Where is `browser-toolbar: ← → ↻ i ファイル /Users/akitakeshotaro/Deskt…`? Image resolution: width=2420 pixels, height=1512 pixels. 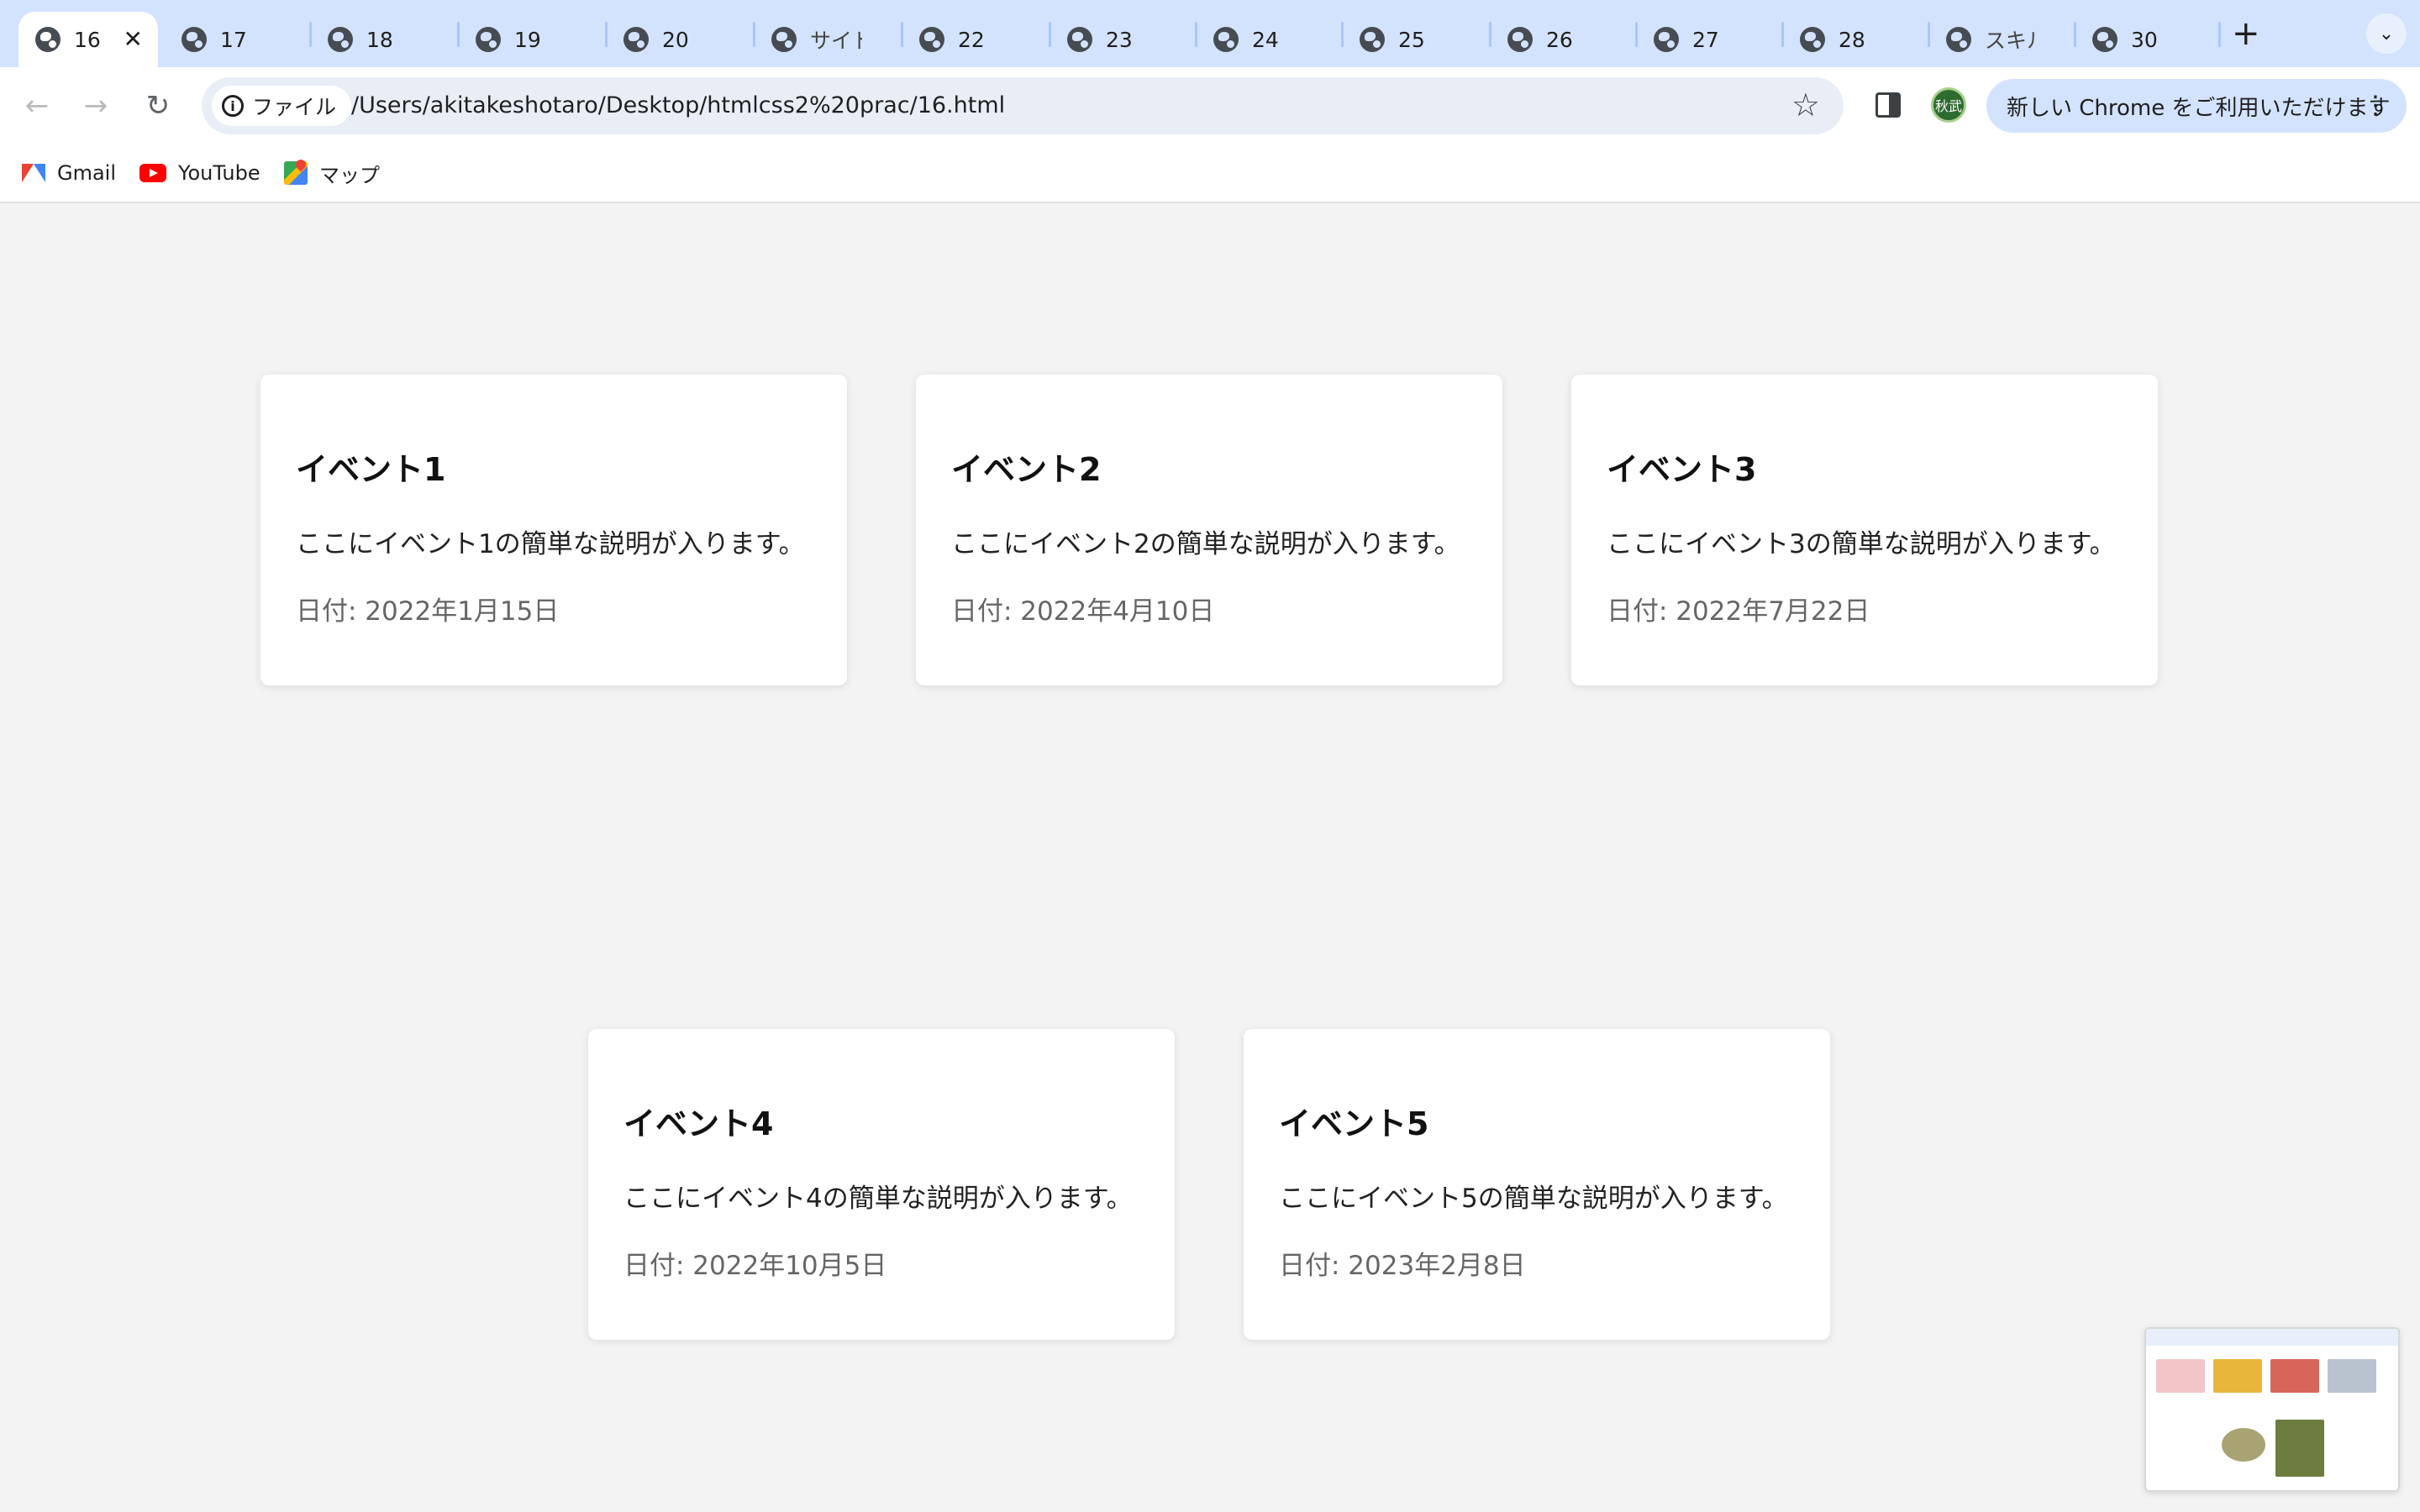 browser-toolbar: ← → ↻ i ファイル /Users/akitakeshotaro/Deskt… is located at coordinates (1210, 105).